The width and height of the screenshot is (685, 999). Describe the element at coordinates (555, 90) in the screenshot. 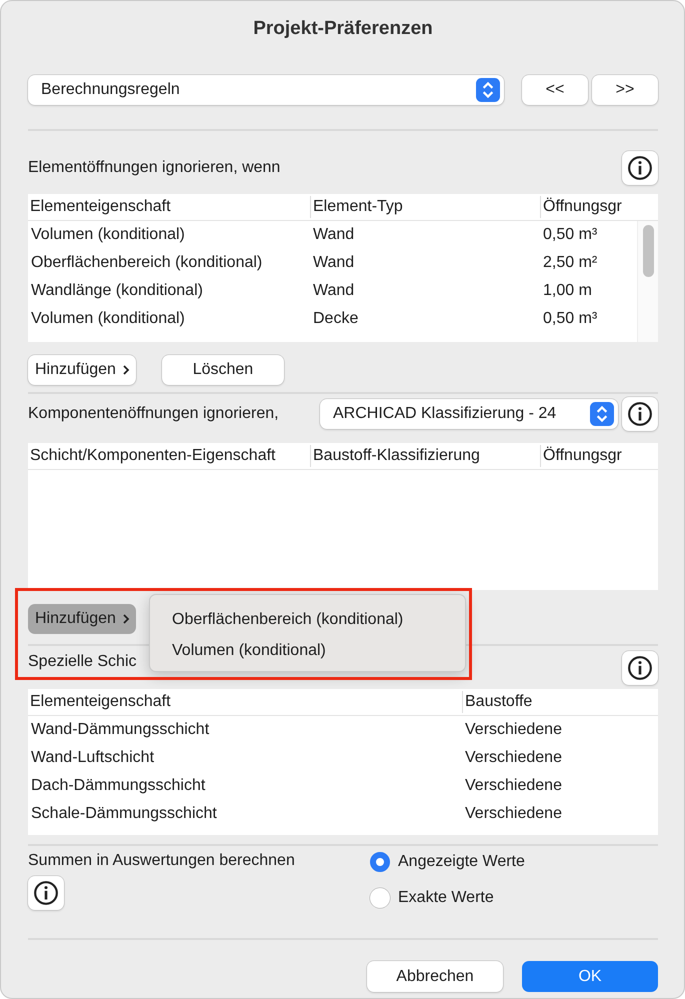

I see `nav-button: <<` at that location.